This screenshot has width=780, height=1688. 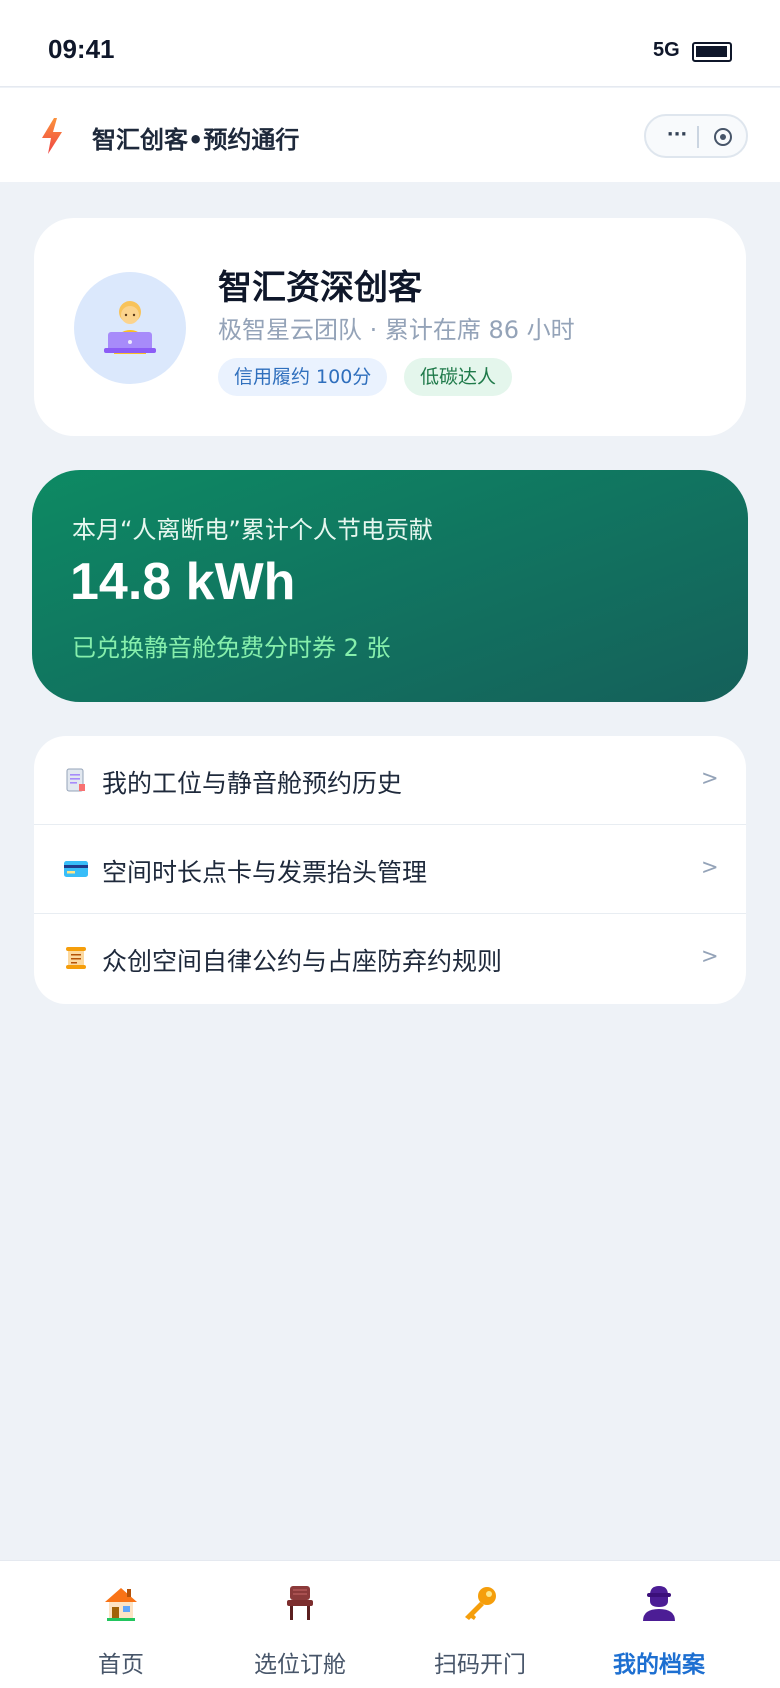 What do you see at coordinates (75, 780) in the screenshot?
I see `document-icon` at bounding box center [75, 780].